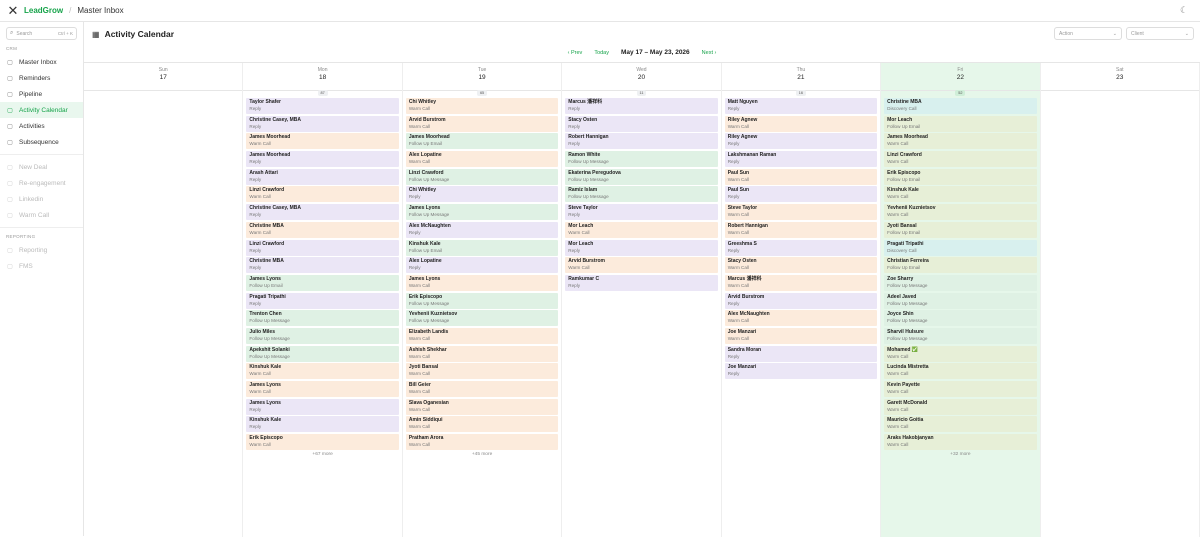 Image resolution: width=1200 pixels, height=537 pixels. What do you see at coordinates (482, 318) in the screenshot?
I see `activity-card: Yevhenii Kuznietsov Follow Up Message` at bounding box center [482, 318].